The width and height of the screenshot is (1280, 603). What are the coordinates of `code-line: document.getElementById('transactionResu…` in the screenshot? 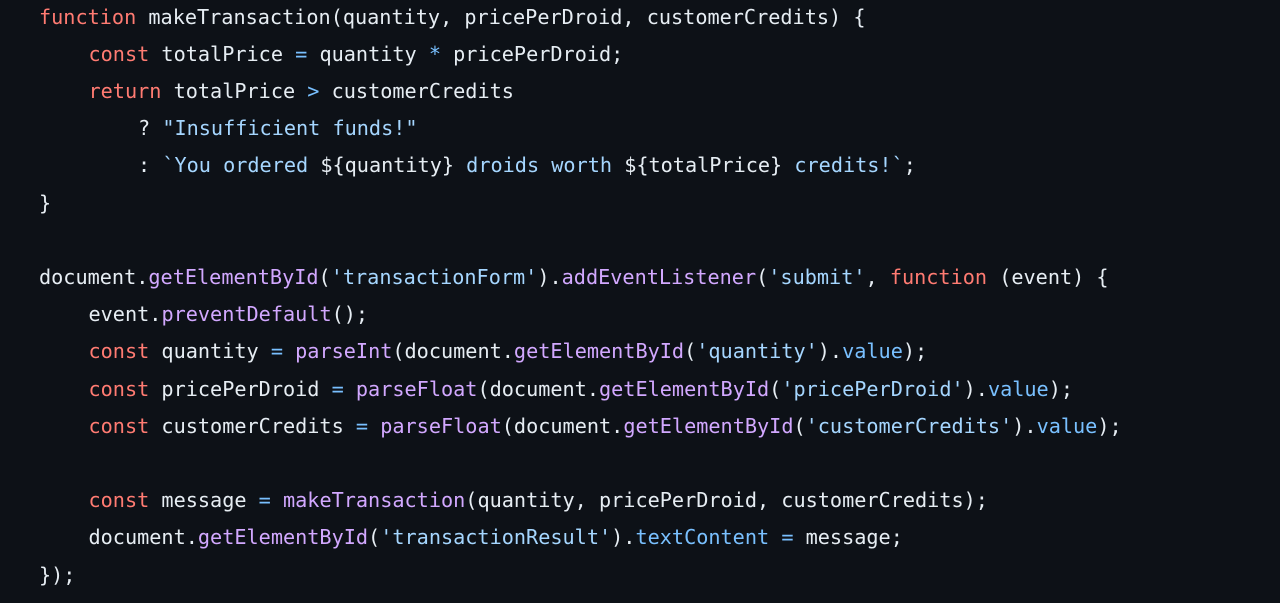 It's located at (496, 537).